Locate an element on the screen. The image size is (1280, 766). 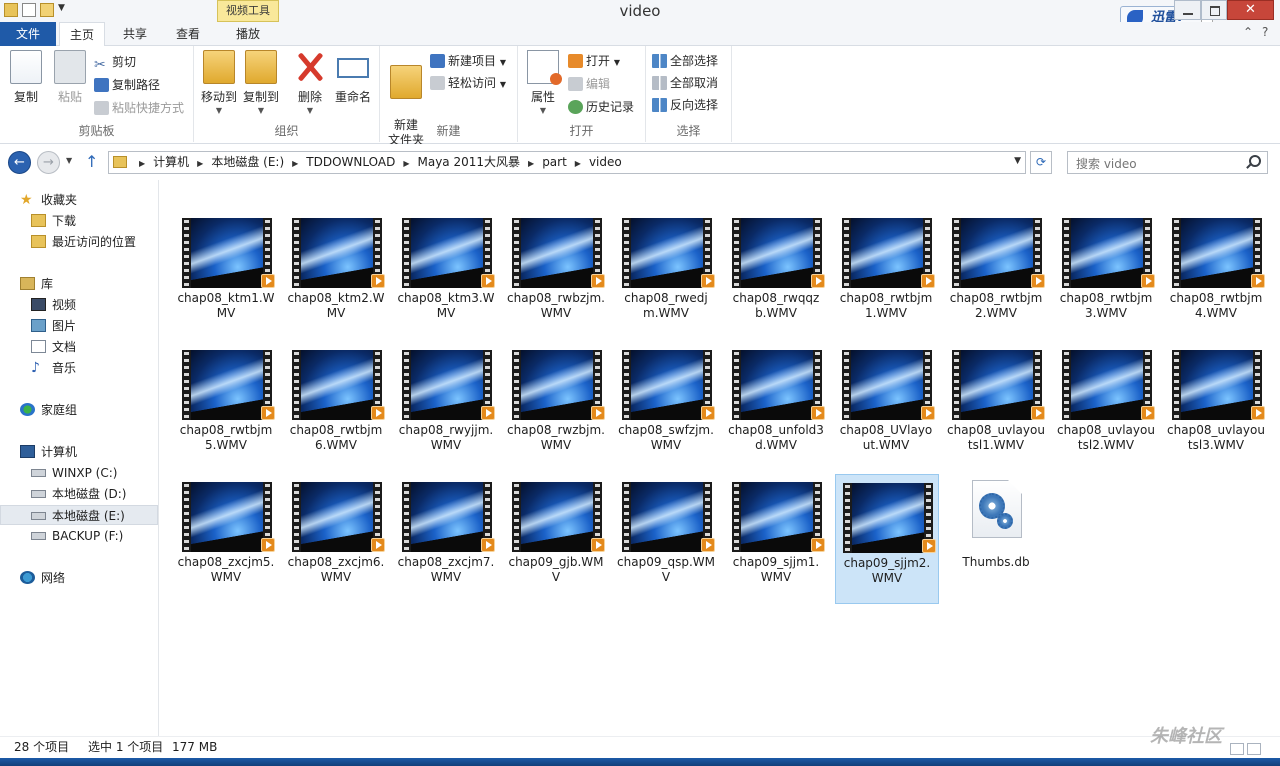
chevron-up-icon: ⌃ is located at coordinates (1248, 32).